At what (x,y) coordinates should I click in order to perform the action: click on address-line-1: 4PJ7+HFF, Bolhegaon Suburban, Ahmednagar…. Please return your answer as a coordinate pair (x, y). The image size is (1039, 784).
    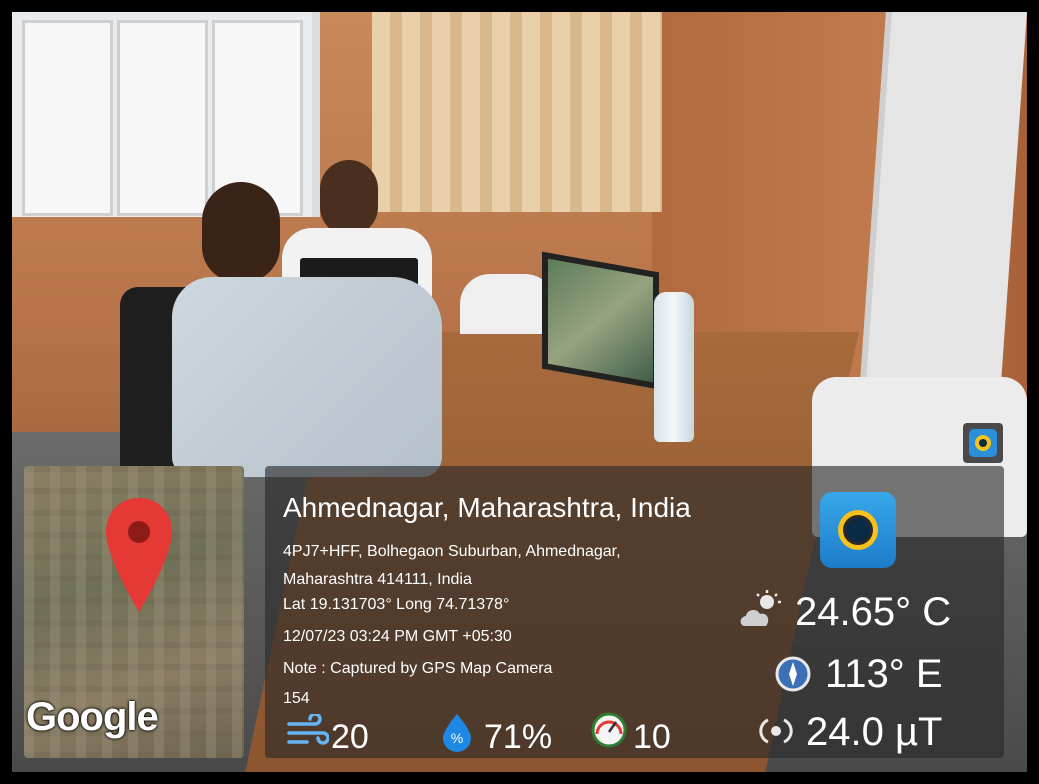
    Looking at the image, I should click on (452, 551).